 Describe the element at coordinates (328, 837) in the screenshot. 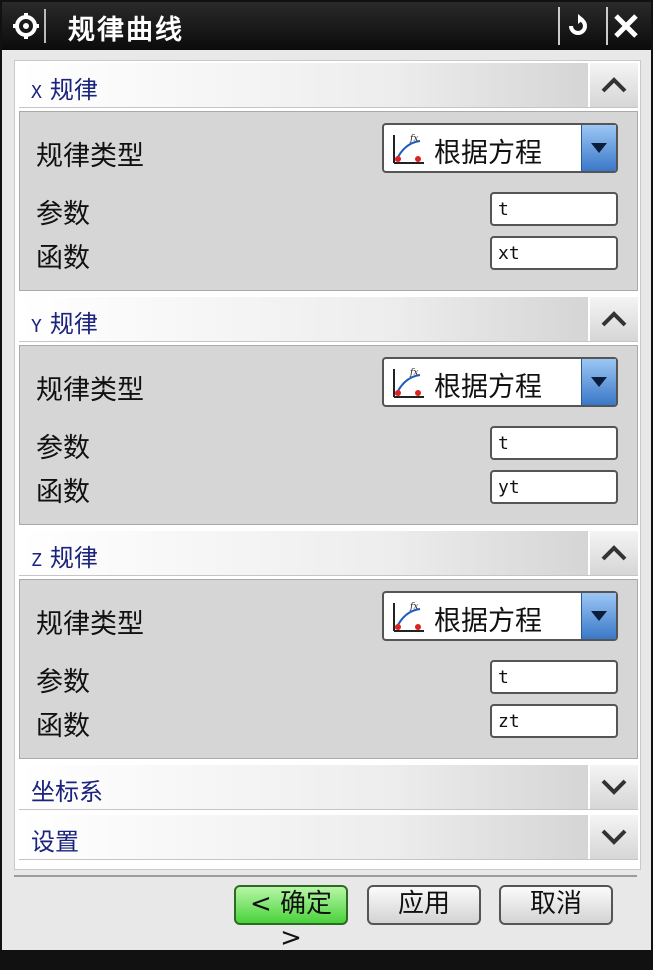

I see `section-header-settings: 设置` at that location.